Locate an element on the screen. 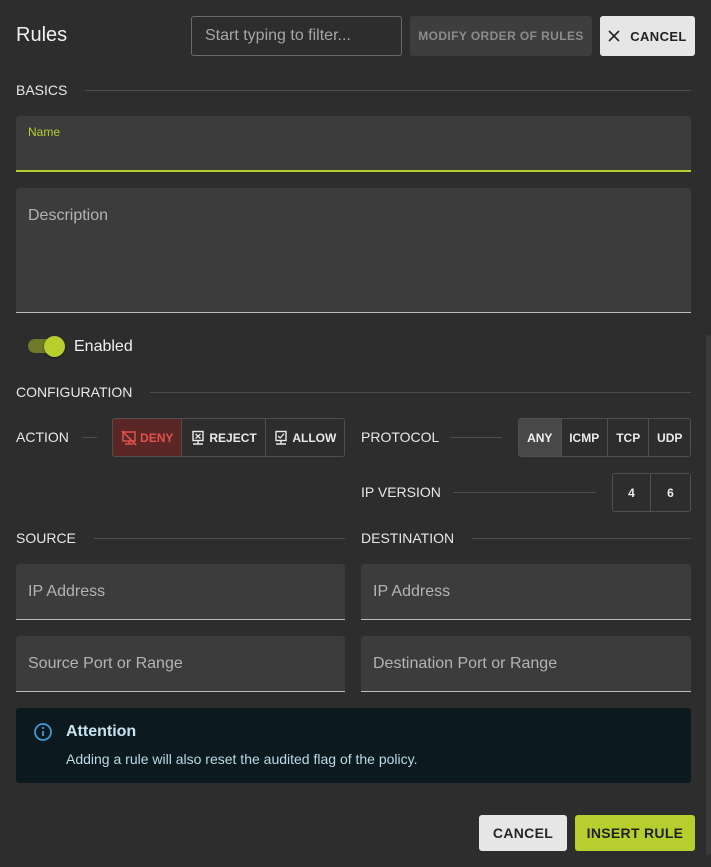  action-allow-button: ALLOW is located at coordinates (304, 437).